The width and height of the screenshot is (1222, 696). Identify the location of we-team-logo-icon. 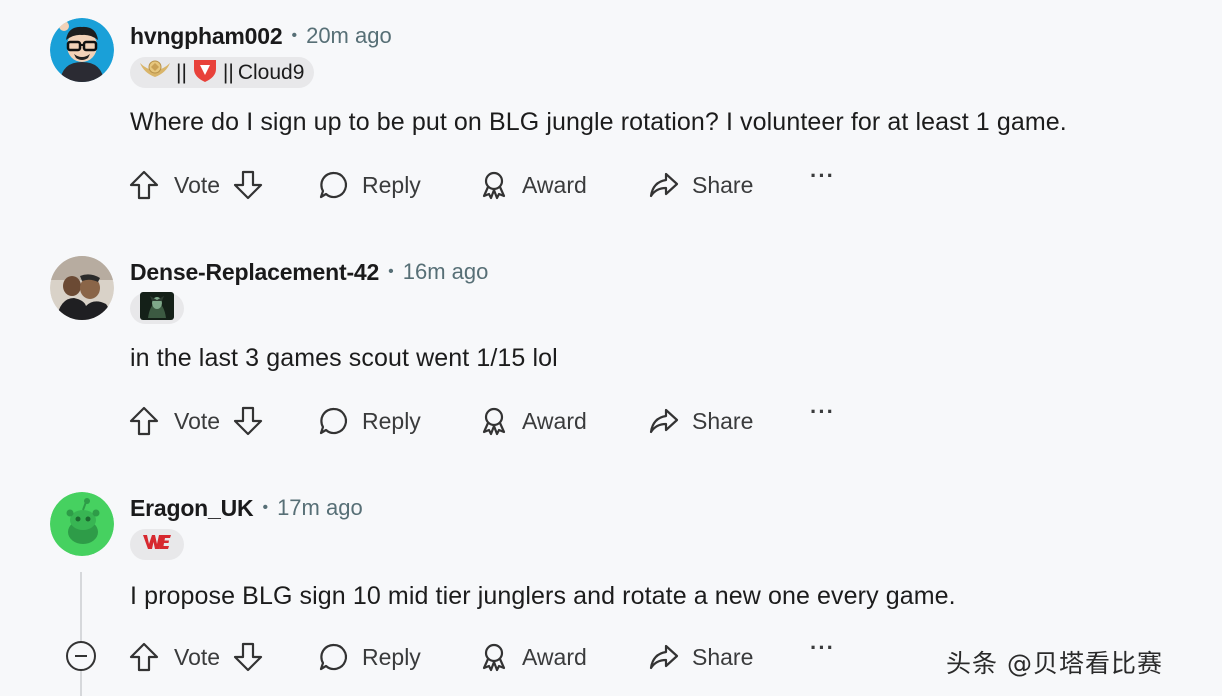
(157, 545).